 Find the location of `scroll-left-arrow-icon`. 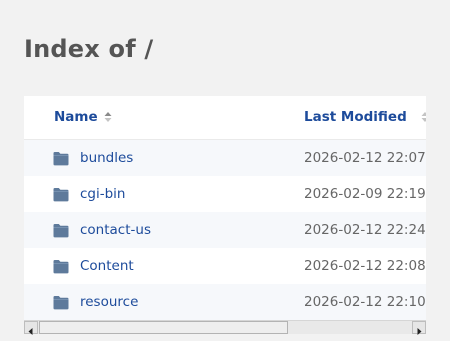

scroll-left-arrow-icon is located at coordinates (30, 331).